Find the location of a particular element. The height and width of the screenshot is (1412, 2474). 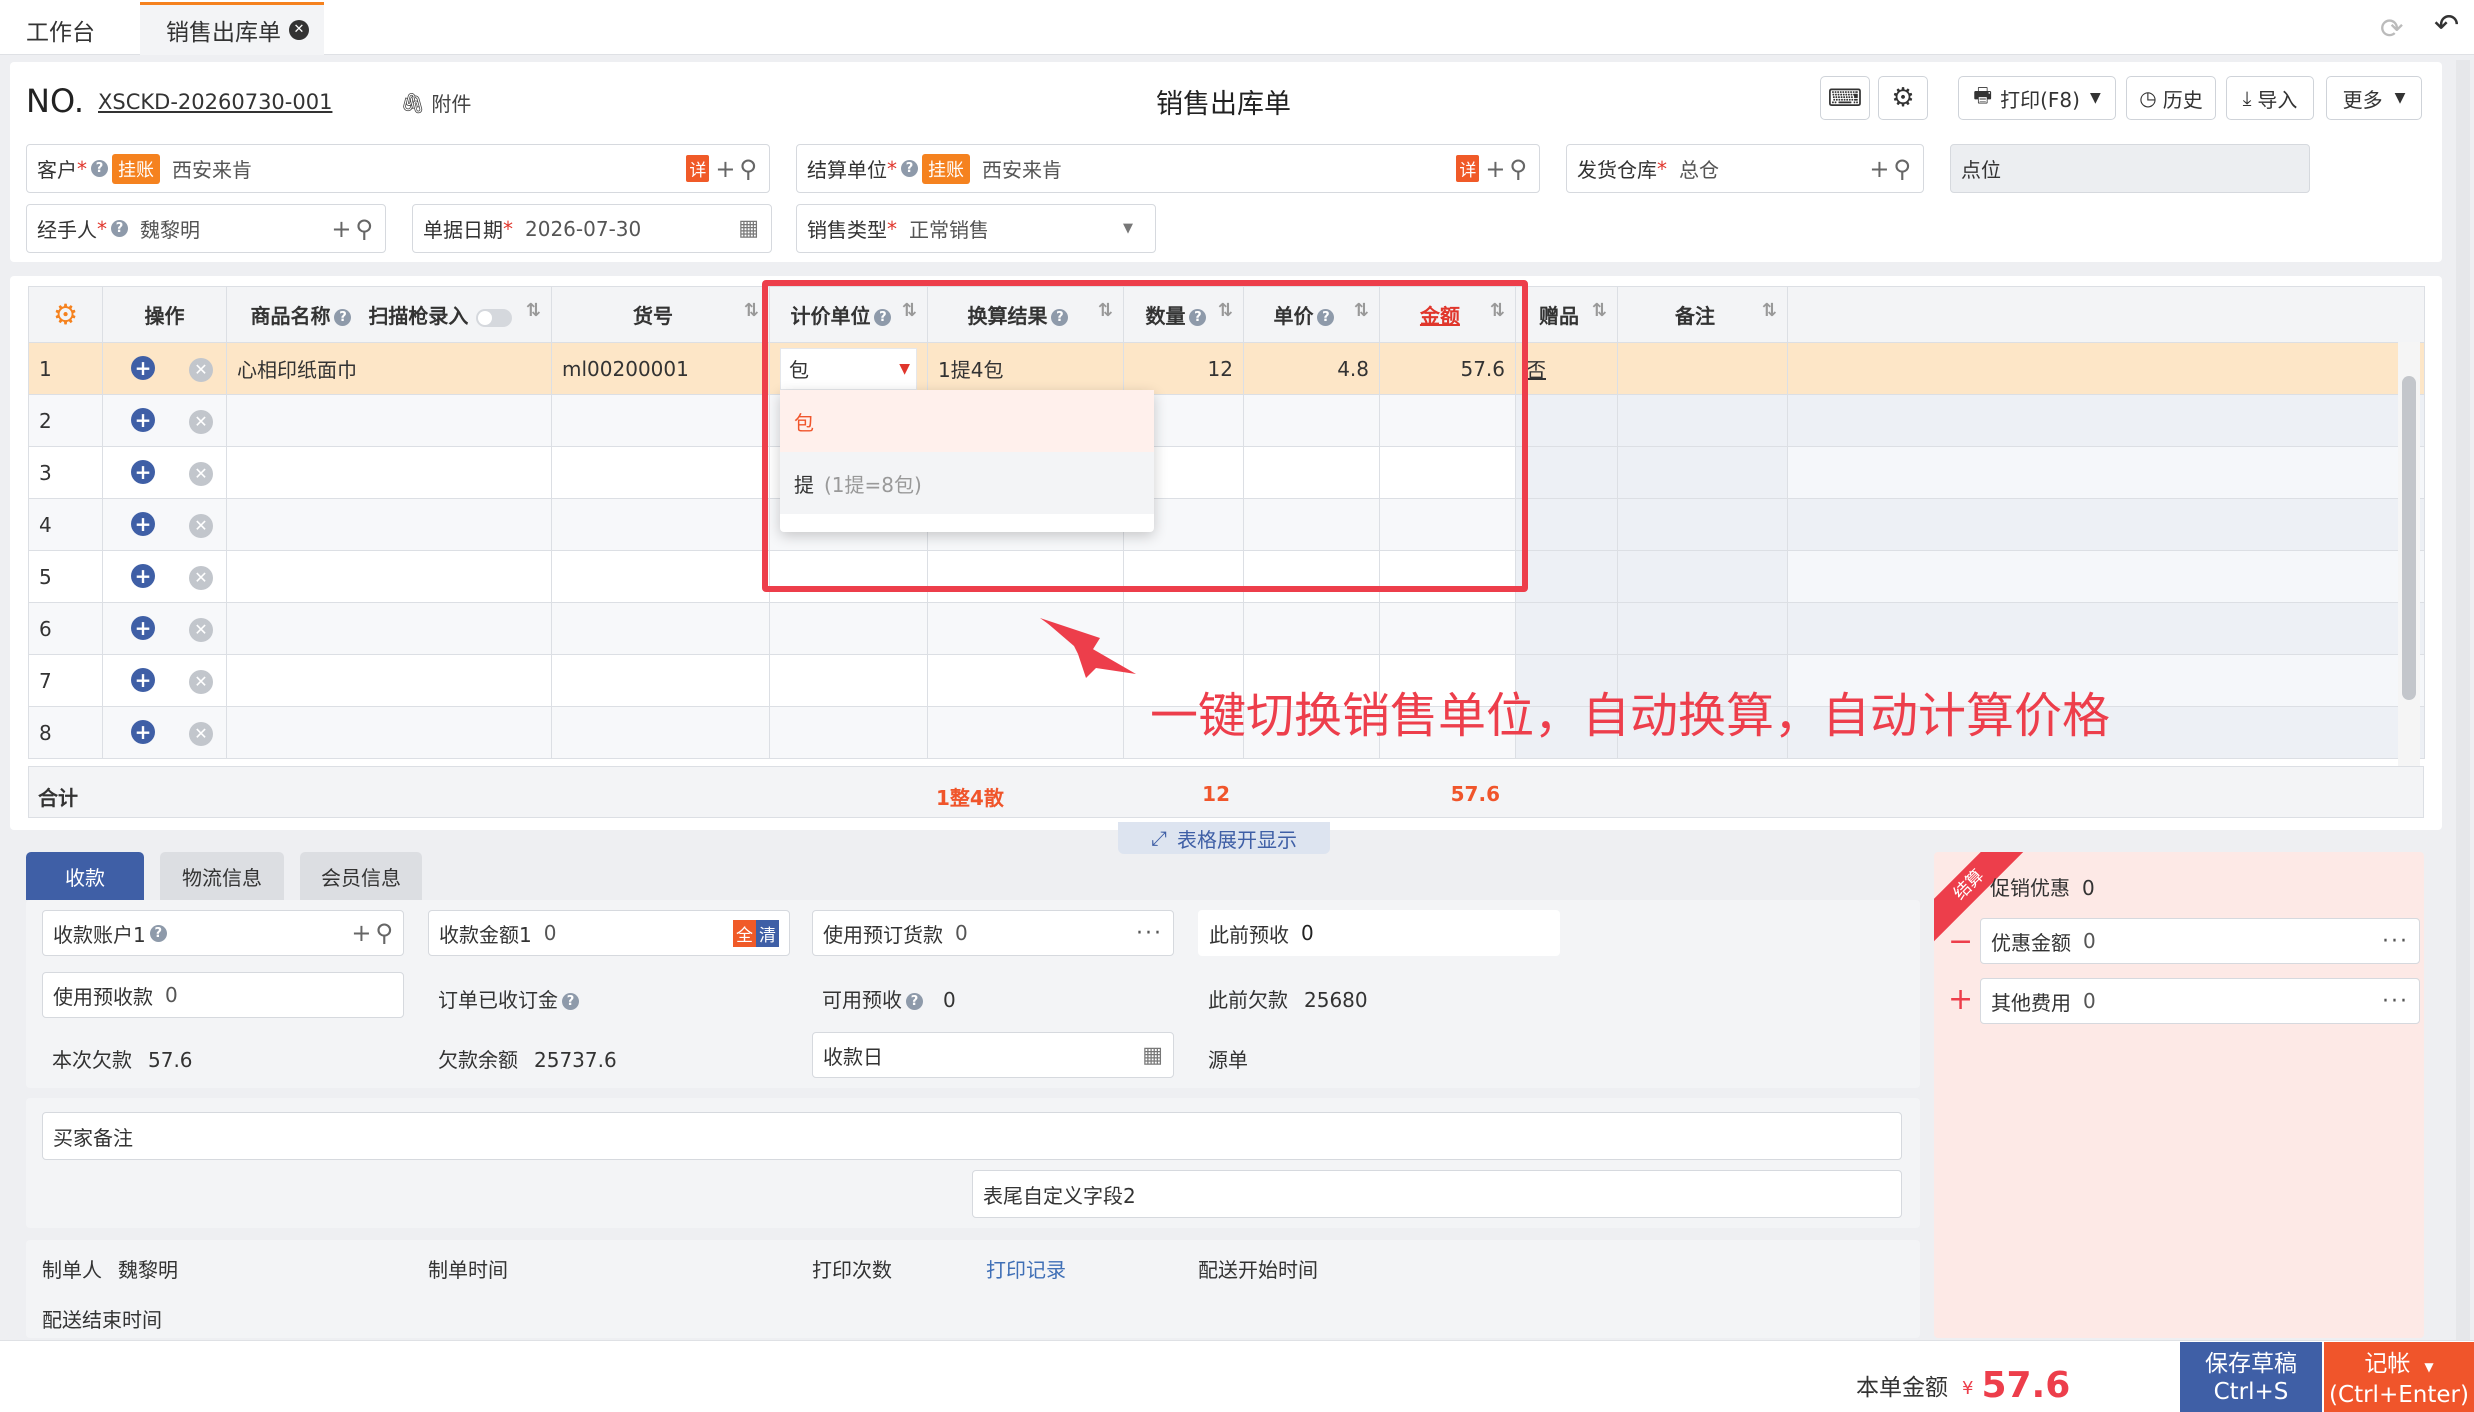

calendar-icon: ▦ is located at coordinates (1157, 1055).